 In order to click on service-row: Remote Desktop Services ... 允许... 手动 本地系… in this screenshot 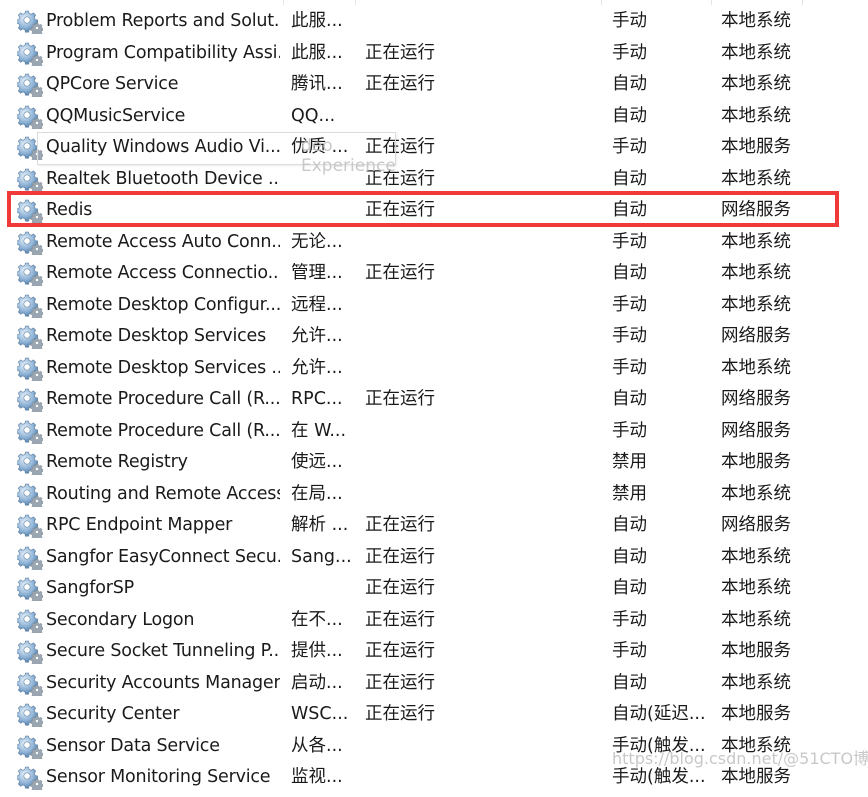, I will do `click(434, 368)`.